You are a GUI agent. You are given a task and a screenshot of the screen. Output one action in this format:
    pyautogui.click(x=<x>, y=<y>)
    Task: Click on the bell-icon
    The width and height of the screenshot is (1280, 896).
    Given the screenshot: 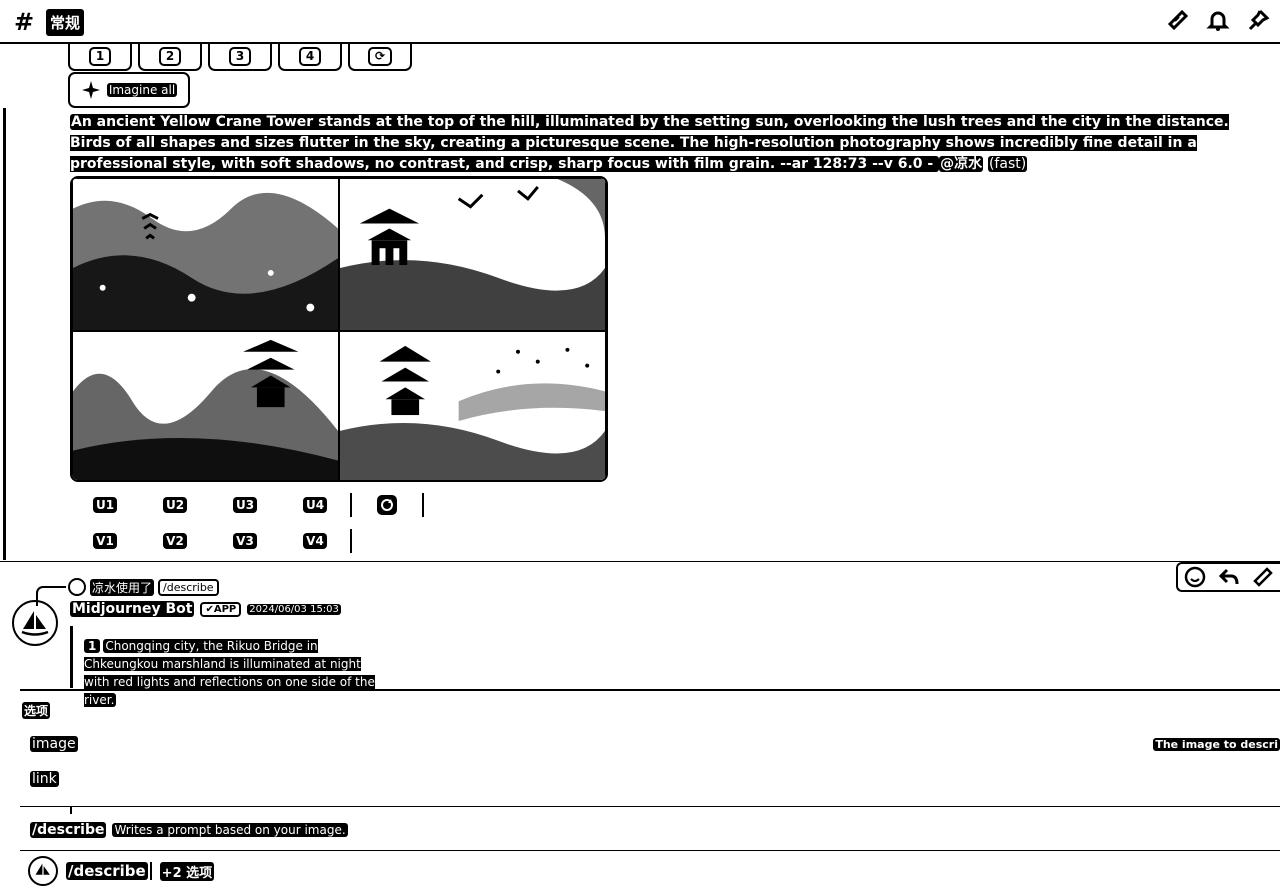 What is the action you would take?
    pyautogui.click(x=1218, y=20)
    